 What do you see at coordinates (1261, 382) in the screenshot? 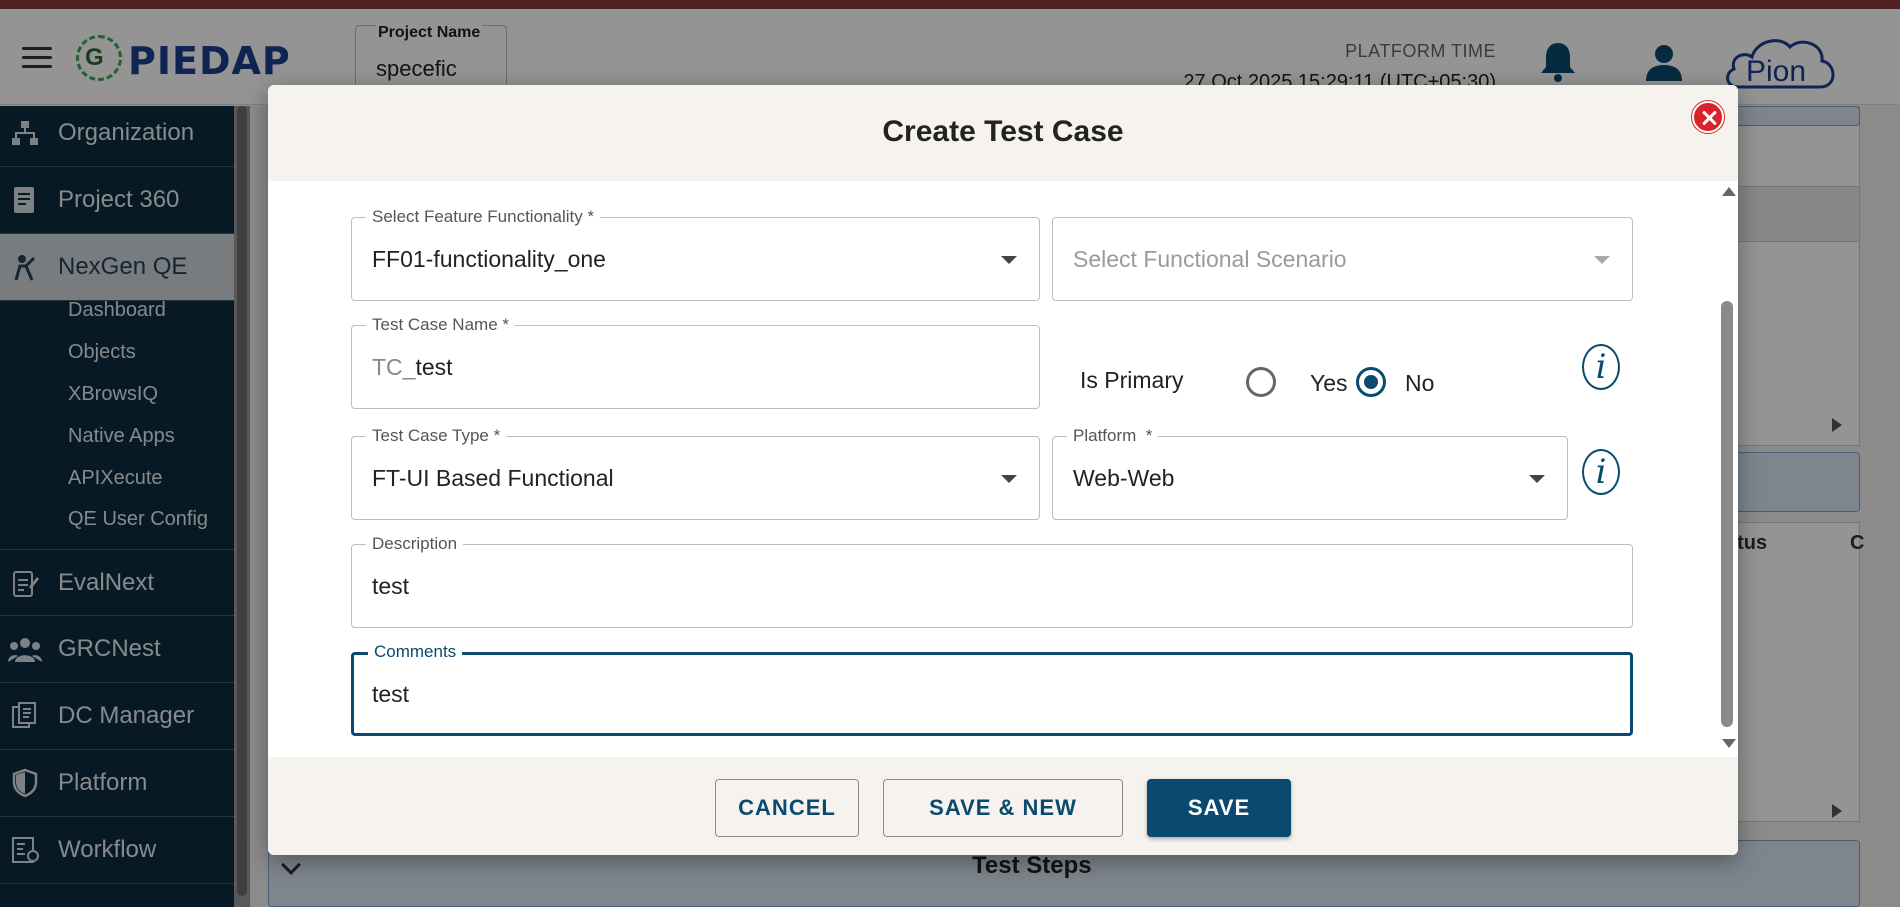
I see `is-primary-yes-radio` at bounding box center [1261, 382].